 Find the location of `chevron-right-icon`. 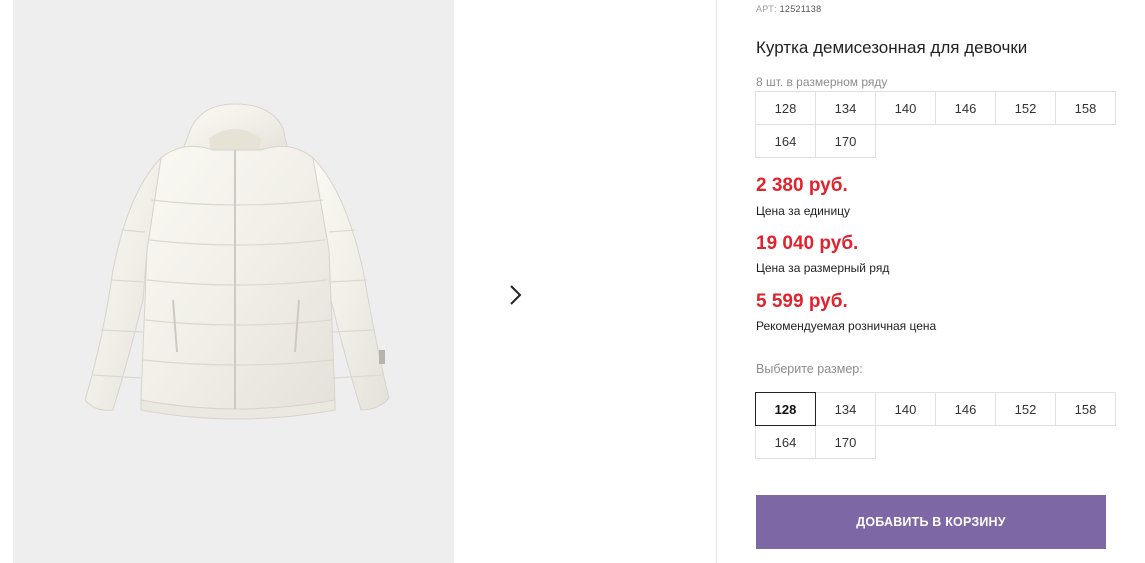

chevron-right-icon is located at coordinates (516, 295).